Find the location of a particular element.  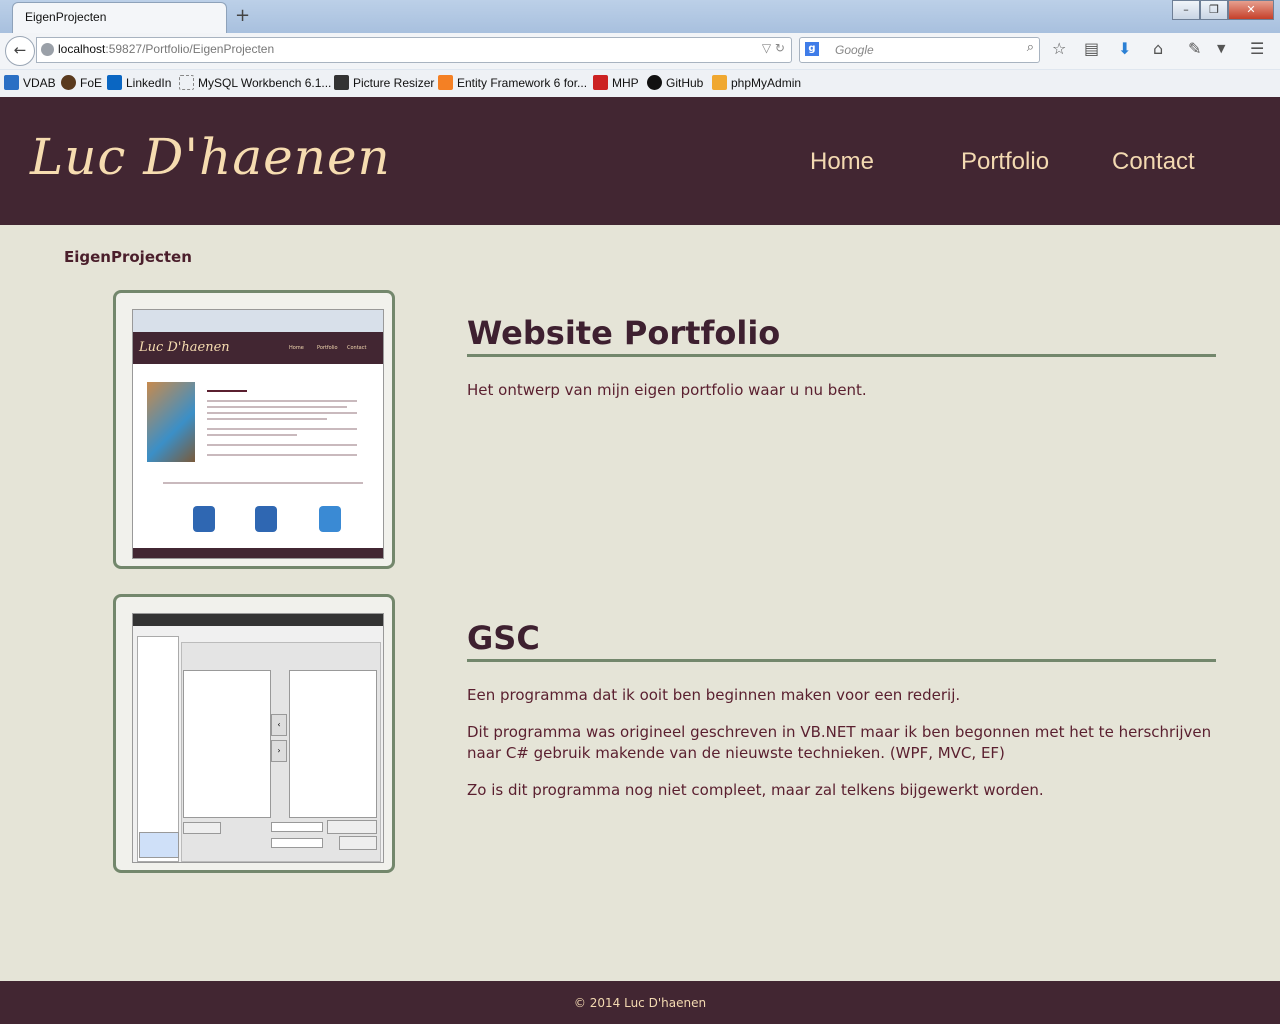

search-placeholder: Google is located at coordinates (854, 50).